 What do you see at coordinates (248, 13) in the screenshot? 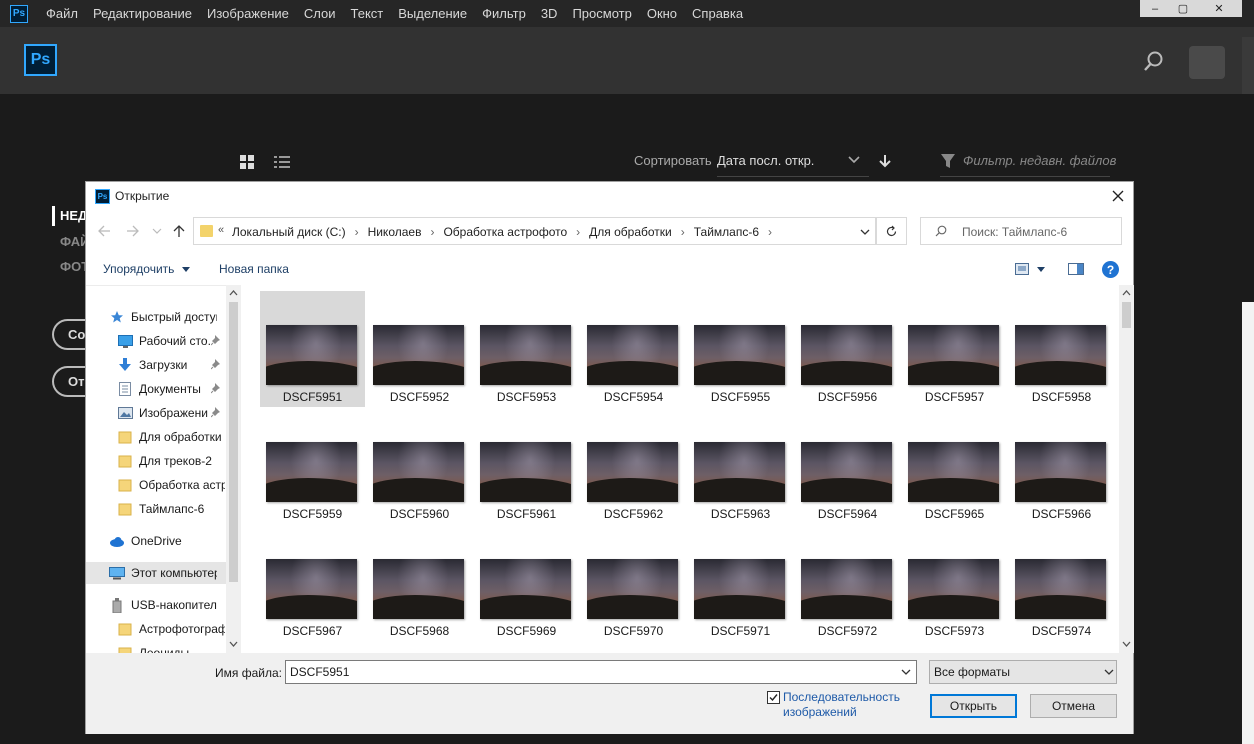
I see `menu-item: Изображение` at bounding box center [248, 13].